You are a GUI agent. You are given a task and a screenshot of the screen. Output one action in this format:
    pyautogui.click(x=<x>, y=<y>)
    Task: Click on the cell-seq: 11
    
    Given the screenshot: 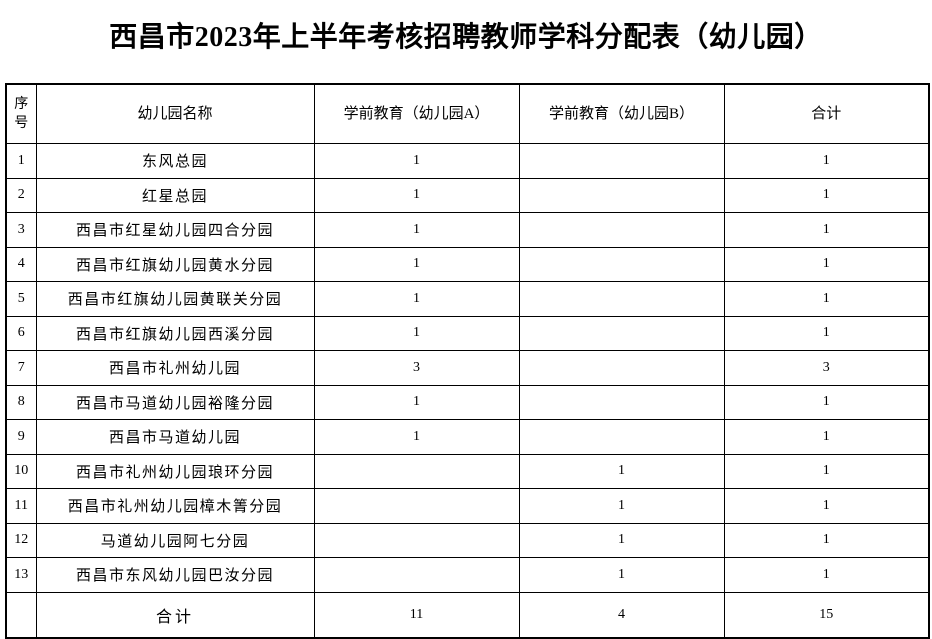 What is the action you would take?
    pyautogui.click(x=21, y=506)
    